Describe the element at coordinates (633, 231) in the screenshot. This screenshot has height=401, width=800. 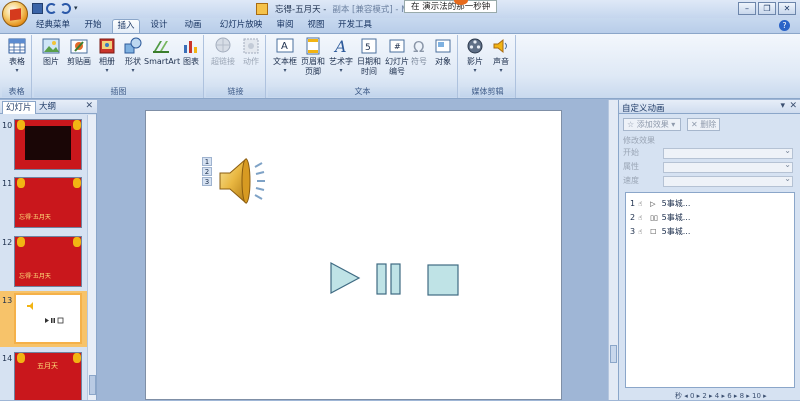
I see `animation-index: 3` at that location.